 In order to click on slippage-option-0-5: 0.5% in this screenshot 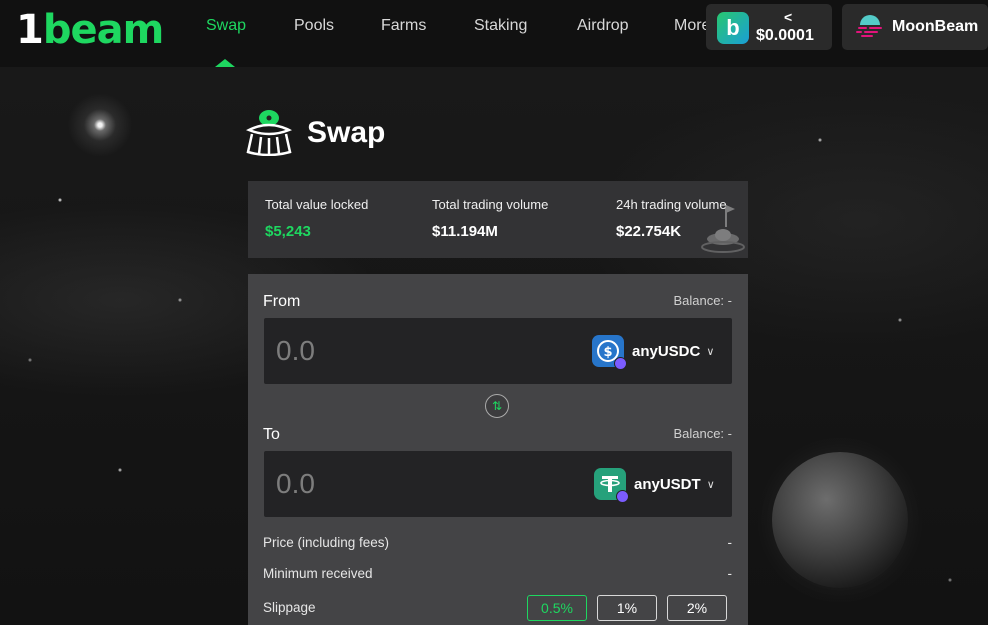, I will do `click(557, 608)`.